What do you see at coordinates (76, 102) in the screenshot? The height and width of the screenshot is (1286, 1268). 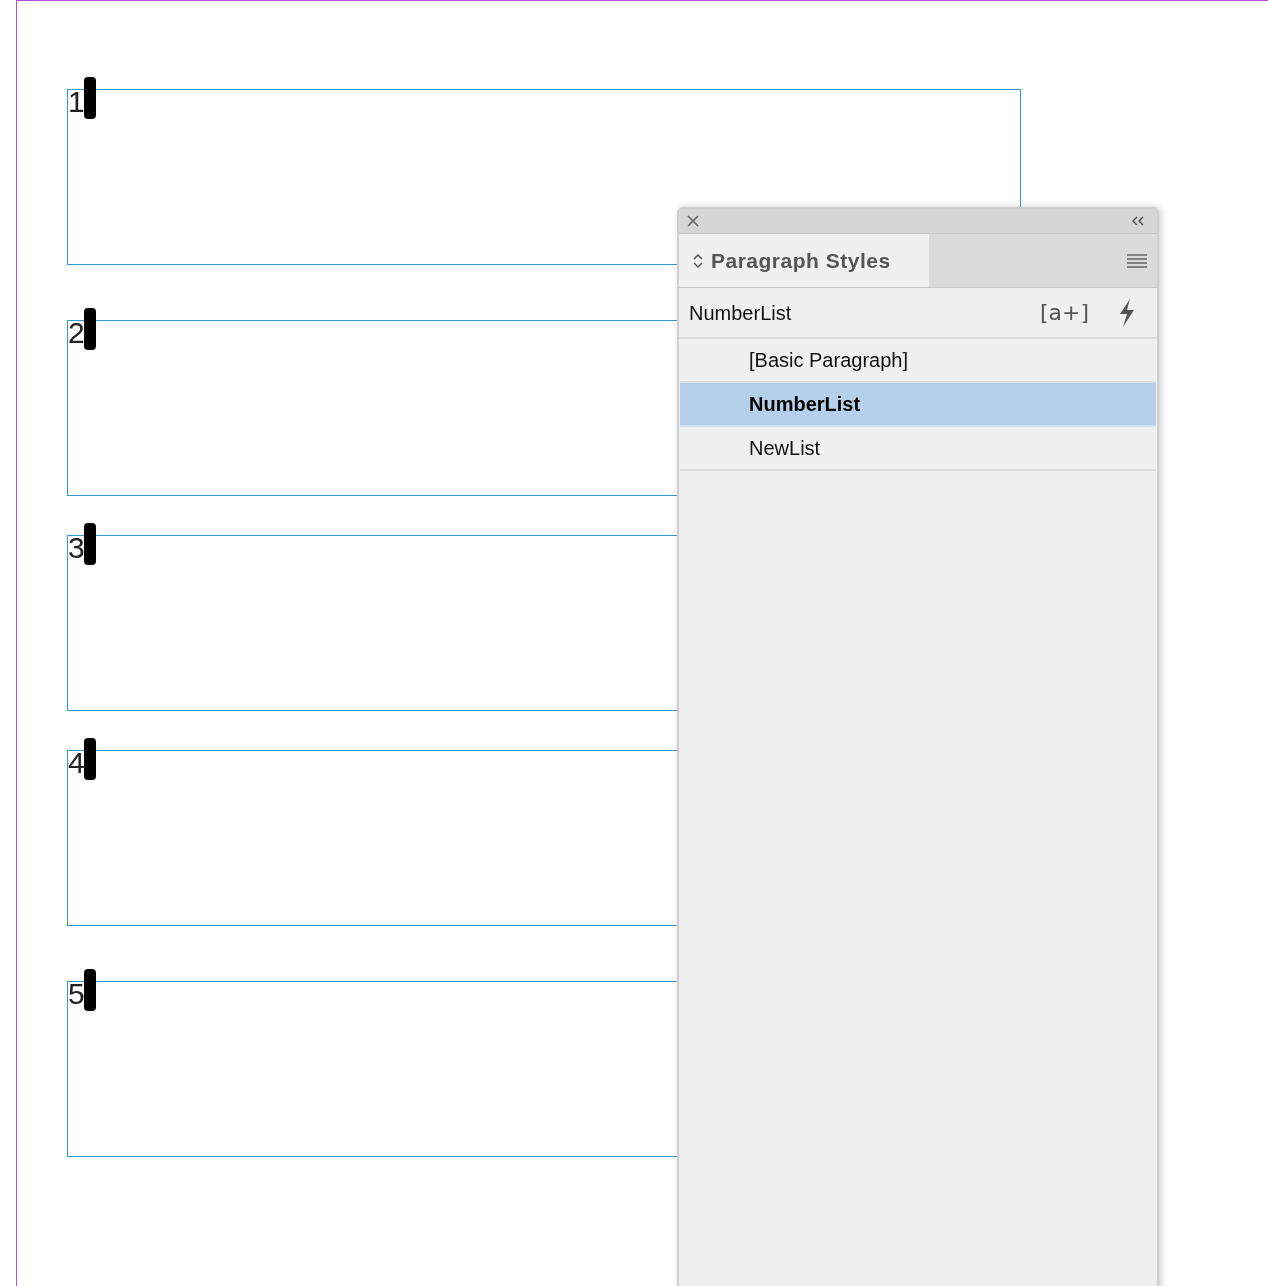 I see `list-number: 1` at bounding box center [76, 102].